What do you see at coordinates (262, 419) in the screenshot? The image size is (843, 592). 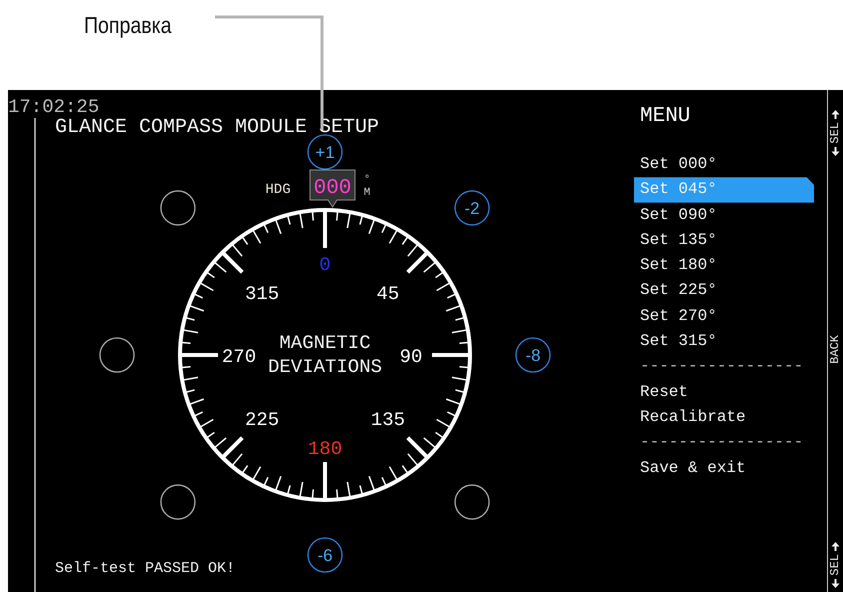 I see `dial-label: 225` at bounding box center [262, 419].